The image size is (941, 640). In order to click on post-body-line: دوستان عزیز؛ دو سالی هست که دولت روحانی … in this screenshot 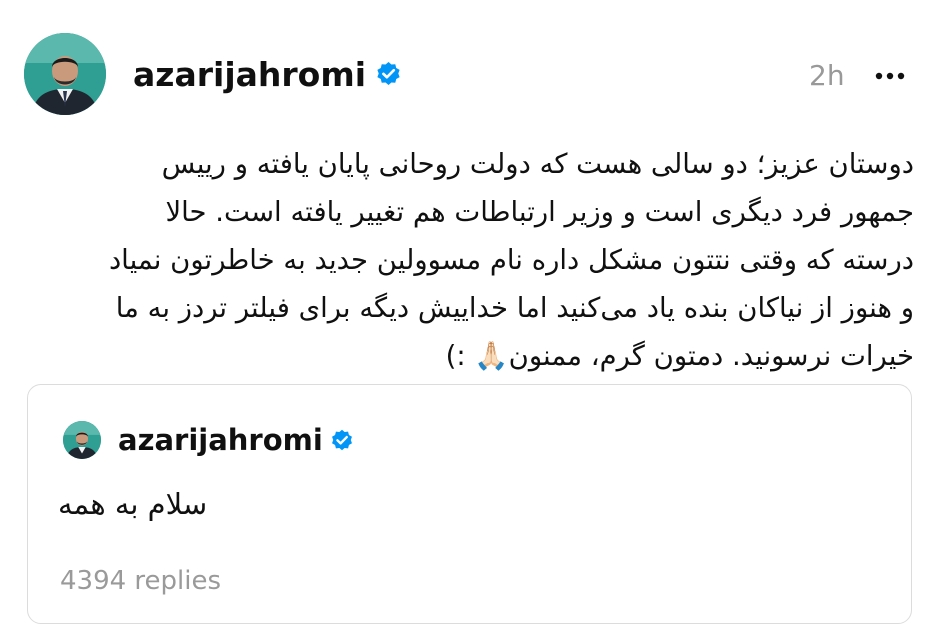, I will do `click(537, 164)`.